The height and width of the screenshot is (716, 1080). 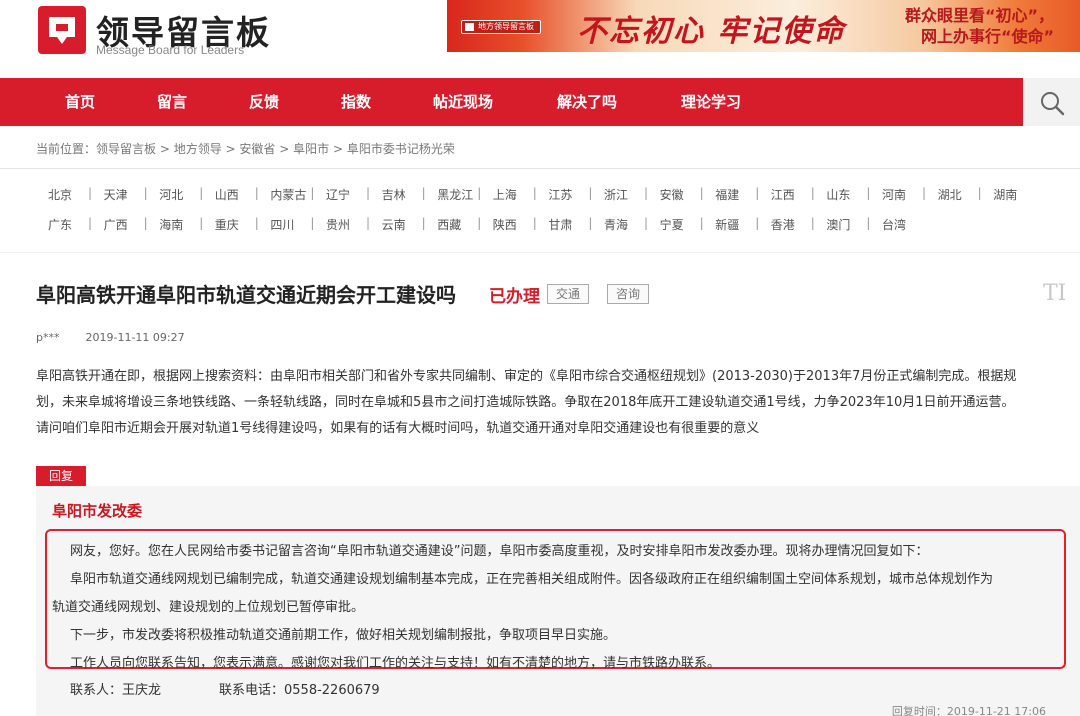 I want to click on province-link: 广西, so click(x=116, y=224).